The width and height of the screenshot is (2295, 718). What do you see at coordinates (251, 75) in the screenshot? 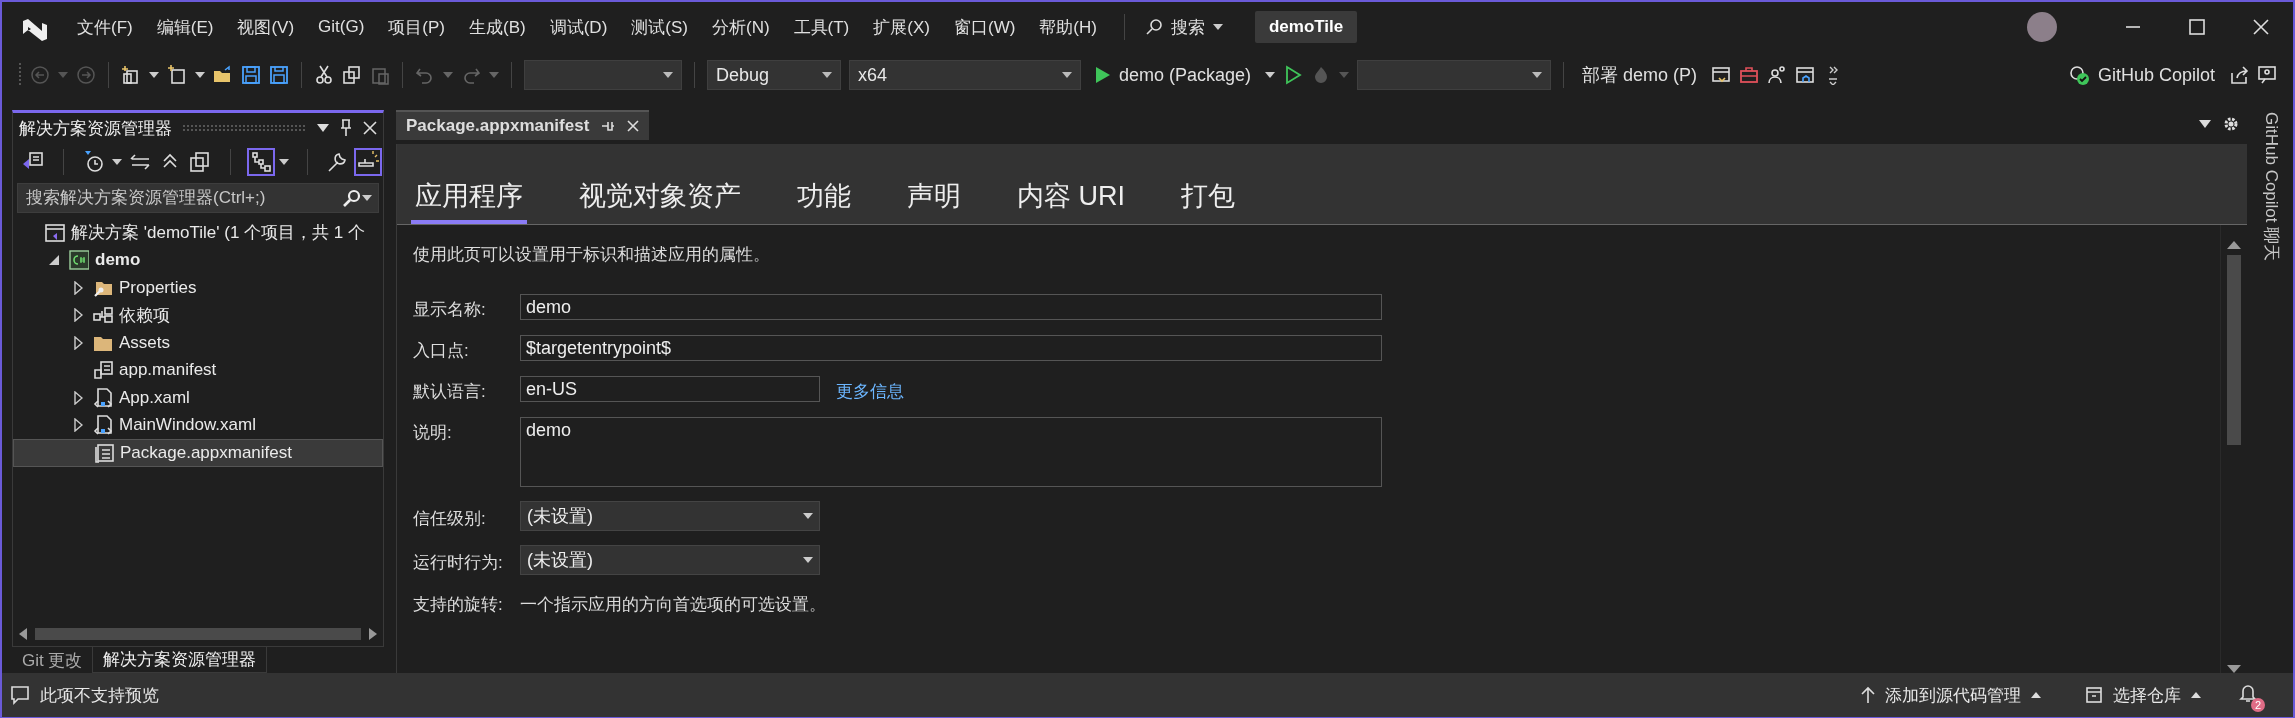
I see `save-icon` at bounding box center [251, 75].